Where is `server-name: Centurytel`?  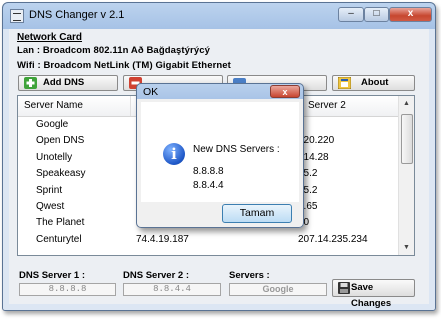 server-name: Centurytel is located at coordinates (59, 239).